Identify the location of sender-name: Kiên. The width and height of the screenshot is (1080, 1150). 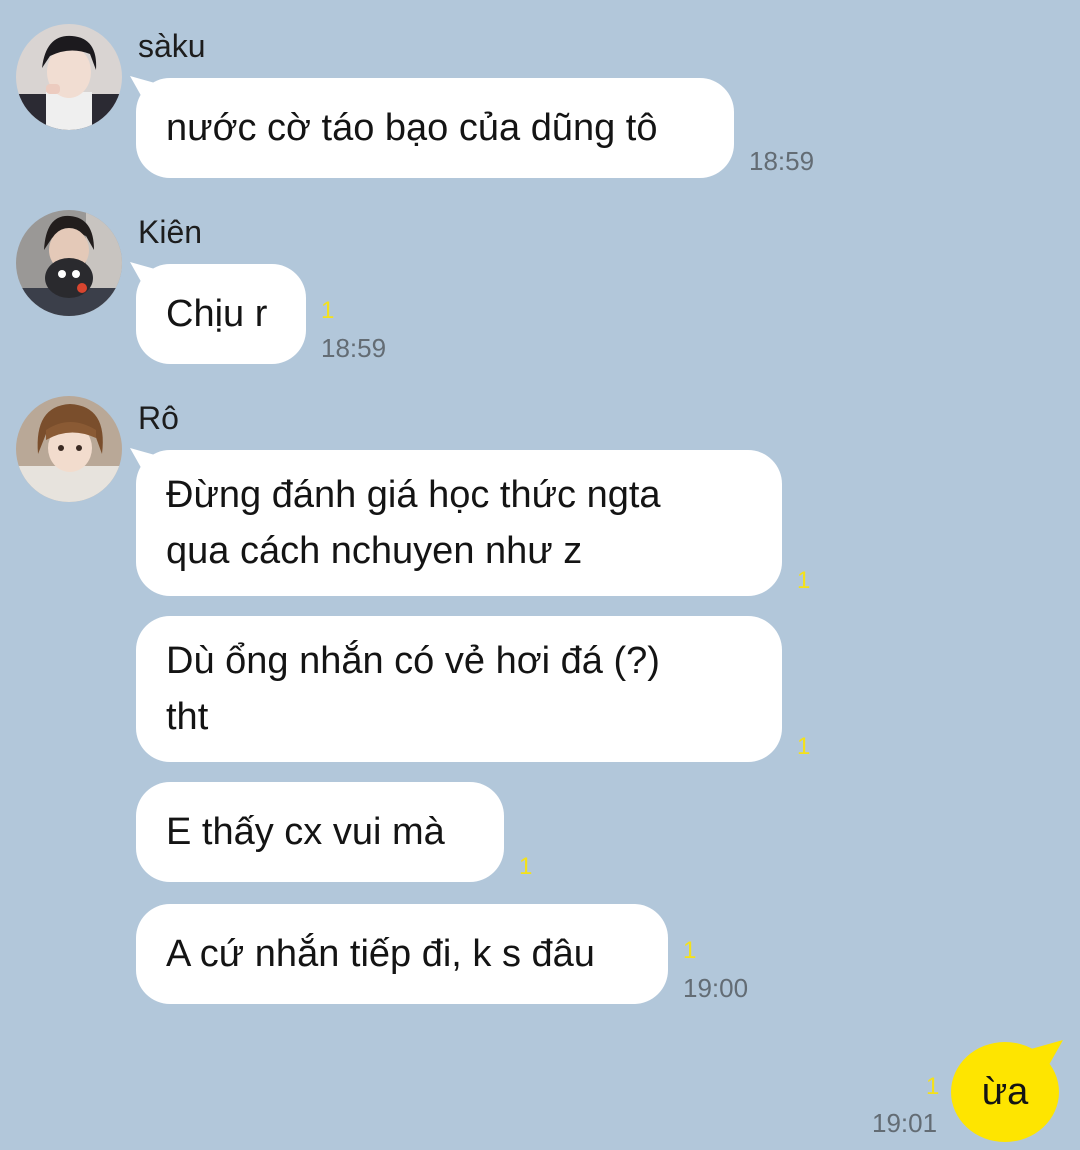
(170, 232).